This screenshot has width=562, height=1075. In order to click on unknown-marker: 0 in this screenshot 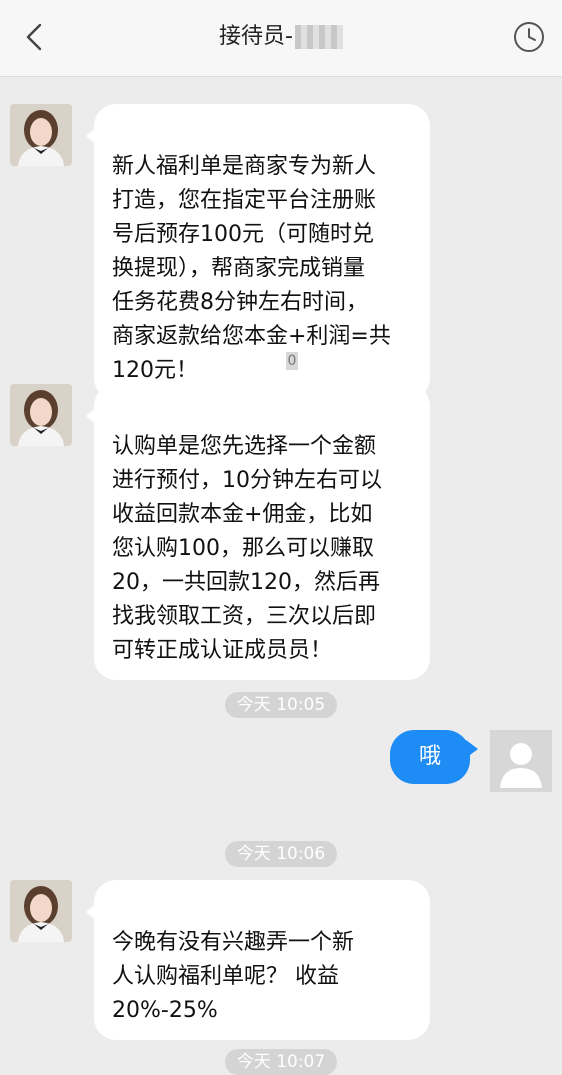, I will do `click(292, 361)`.